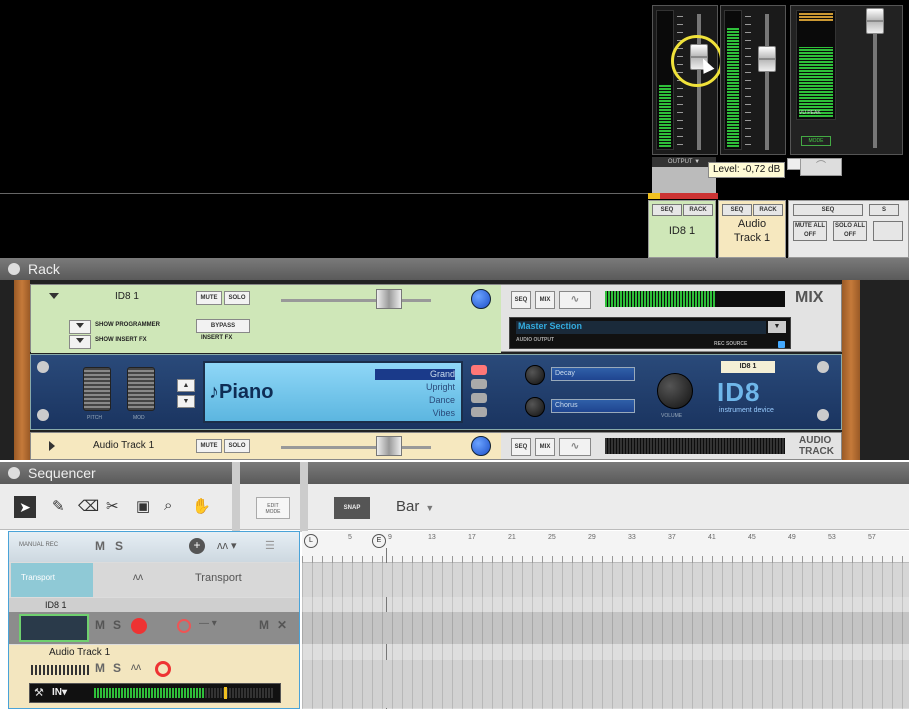  I want to click on mod-wheel, so click(141, 389).